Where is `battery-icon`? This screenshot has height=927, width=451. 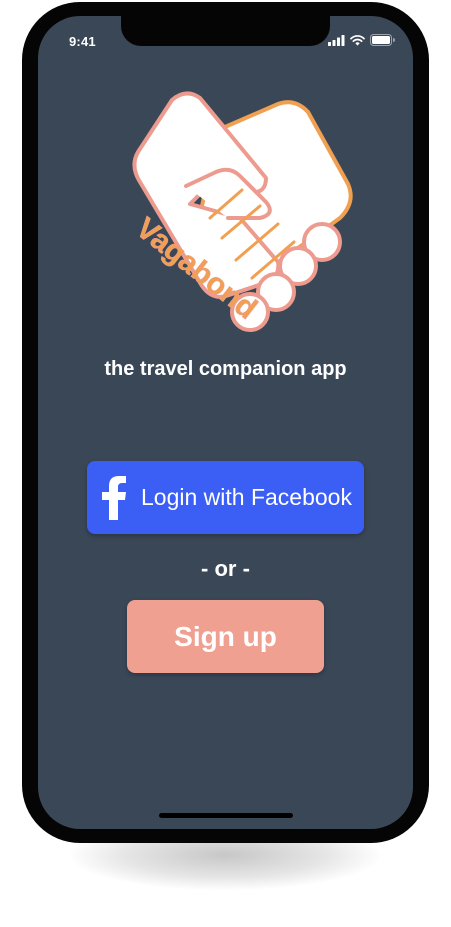 battery-icon is located at coordinates (382, 40).